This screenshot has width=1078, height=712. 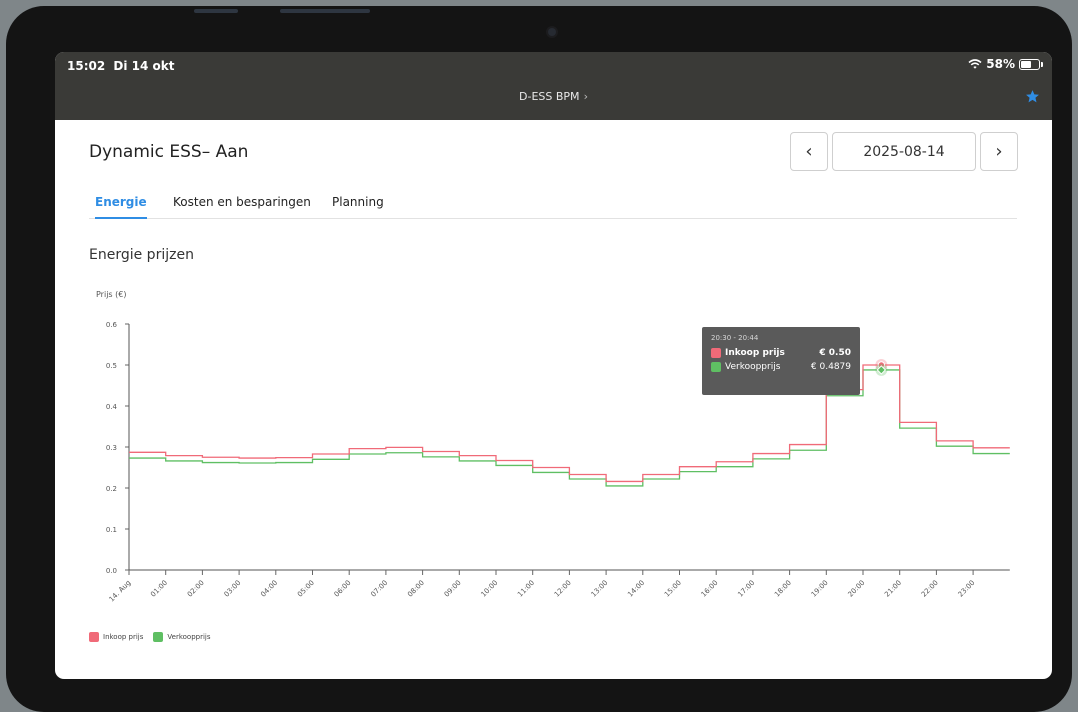 I want to click on x-tick-label: 17:00, so click(x=746, y=589).